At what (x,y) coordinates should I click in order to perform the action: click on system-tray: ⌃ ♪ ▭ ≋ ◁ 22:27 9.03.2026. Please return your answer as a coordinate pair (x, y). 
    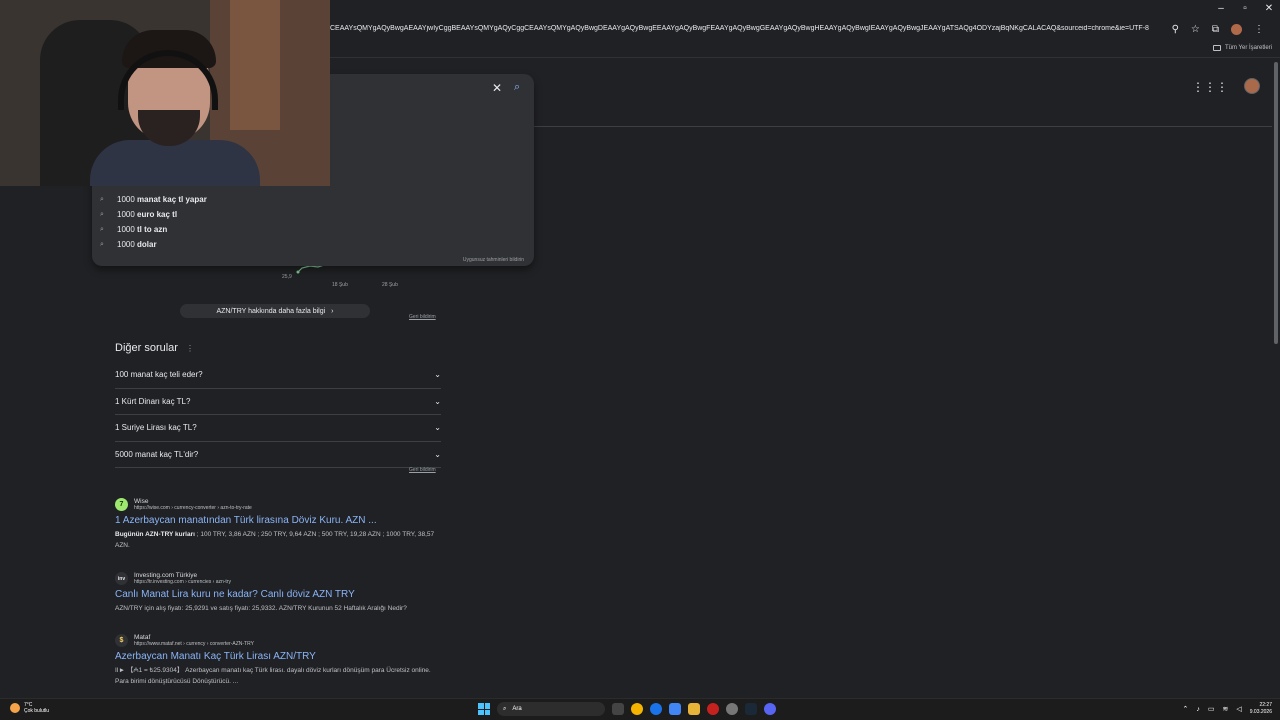
    Looking at the image, I should click on (1227, 709).